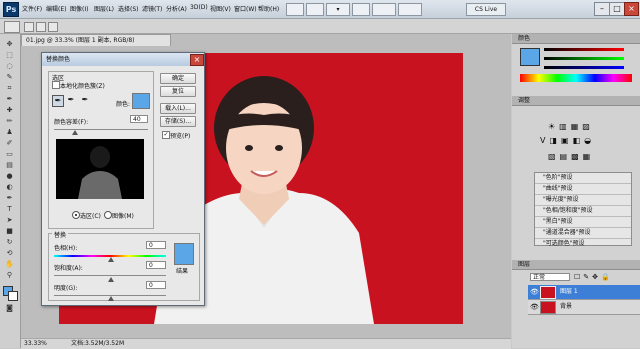 This screenshot has height=349, width=640. Describe the element at coordinates (583, 233) in the screenshot. I see `preset-channel-mixer: "通道混合器"预设` at that location.